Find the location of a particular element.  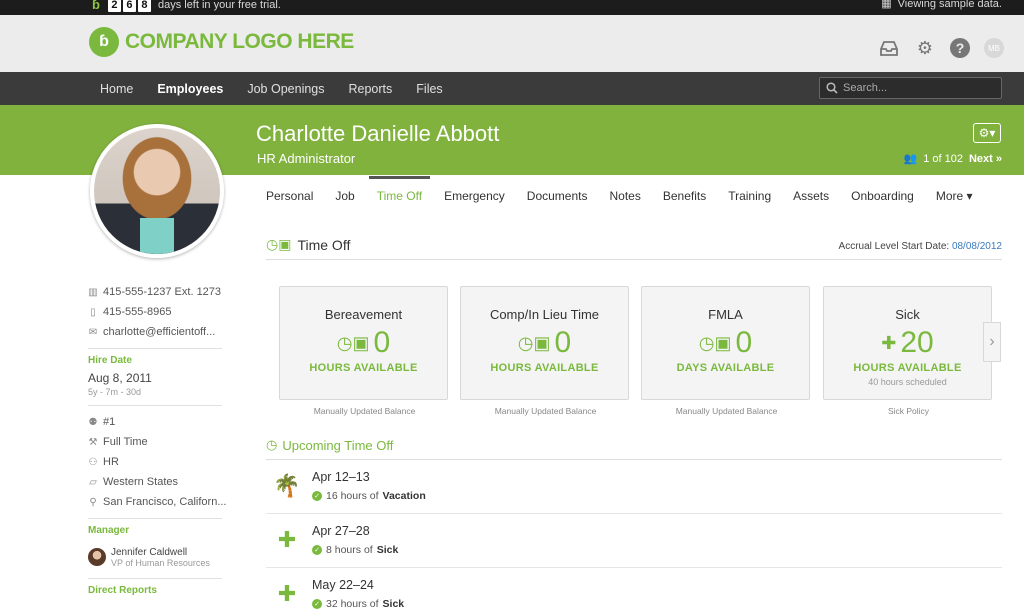

upcoming-type: Sick is located at coordinates (387, 550).